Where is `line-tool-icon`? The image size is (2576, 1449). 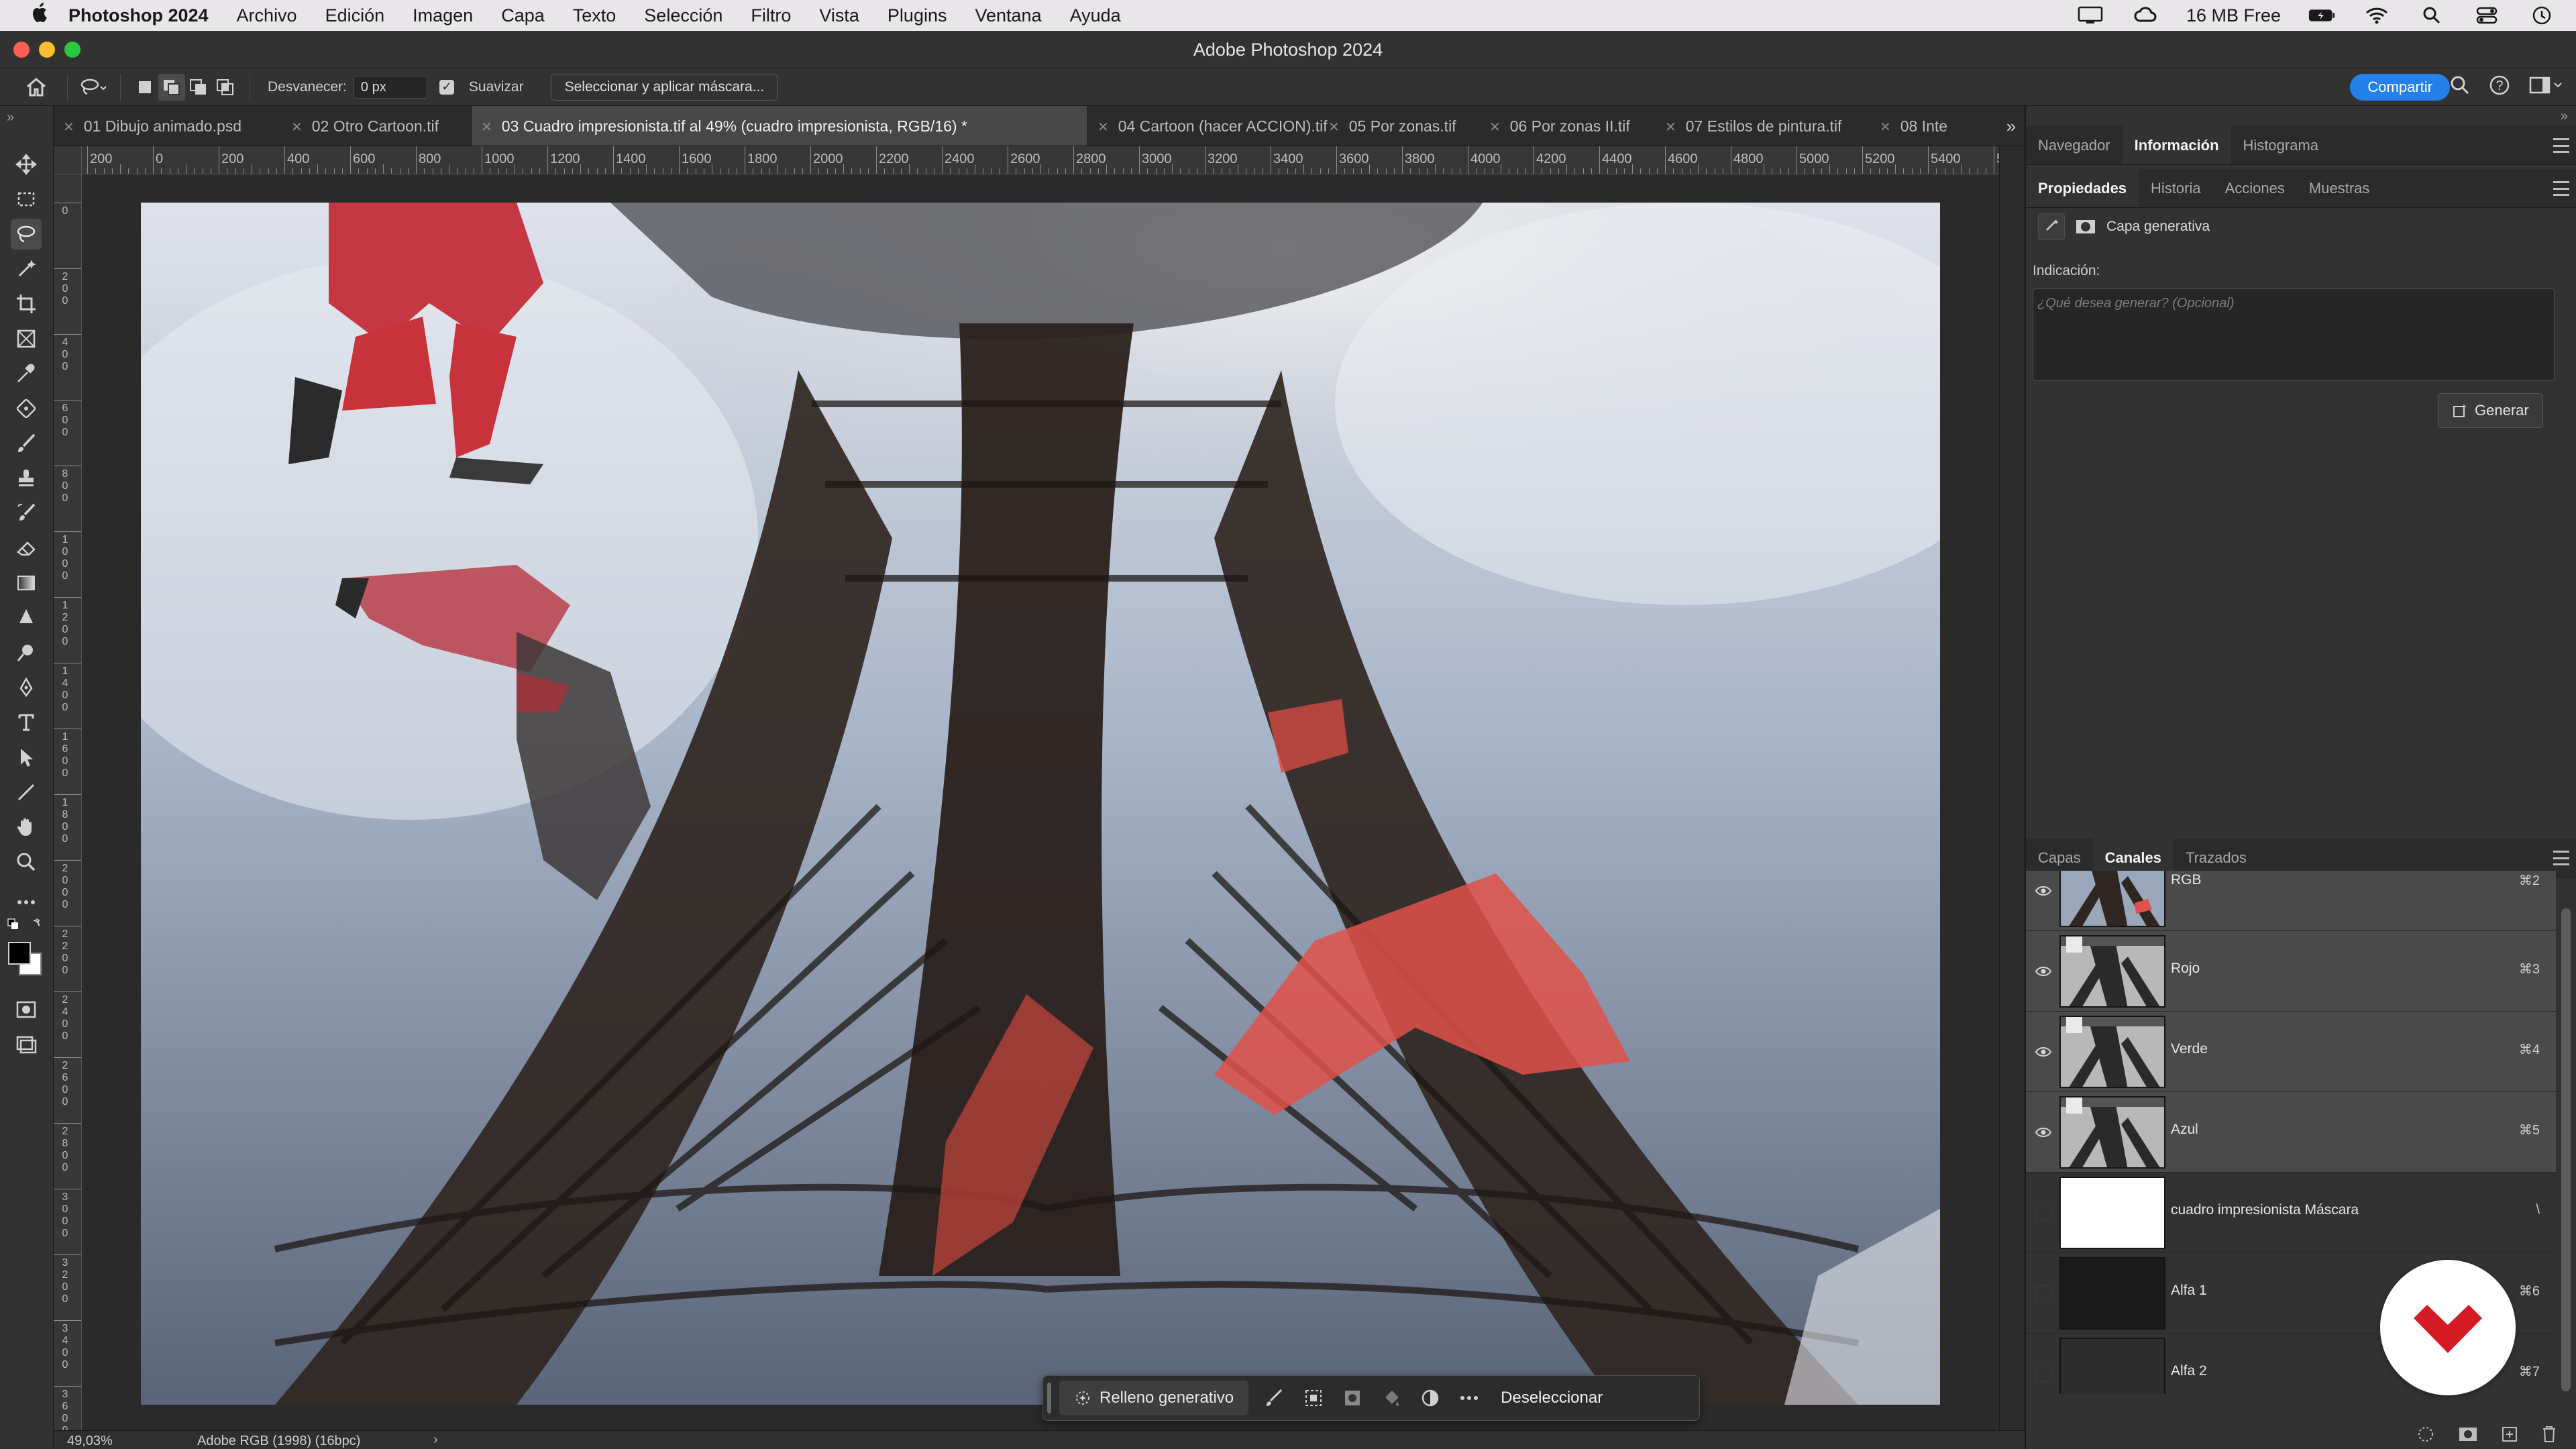
line-tool-icon is located at coordinates (26, 792).